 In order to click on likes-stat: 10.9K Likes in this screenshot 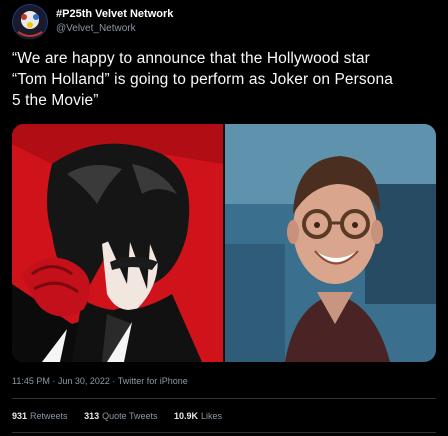, I will do `click(198, 416)`.